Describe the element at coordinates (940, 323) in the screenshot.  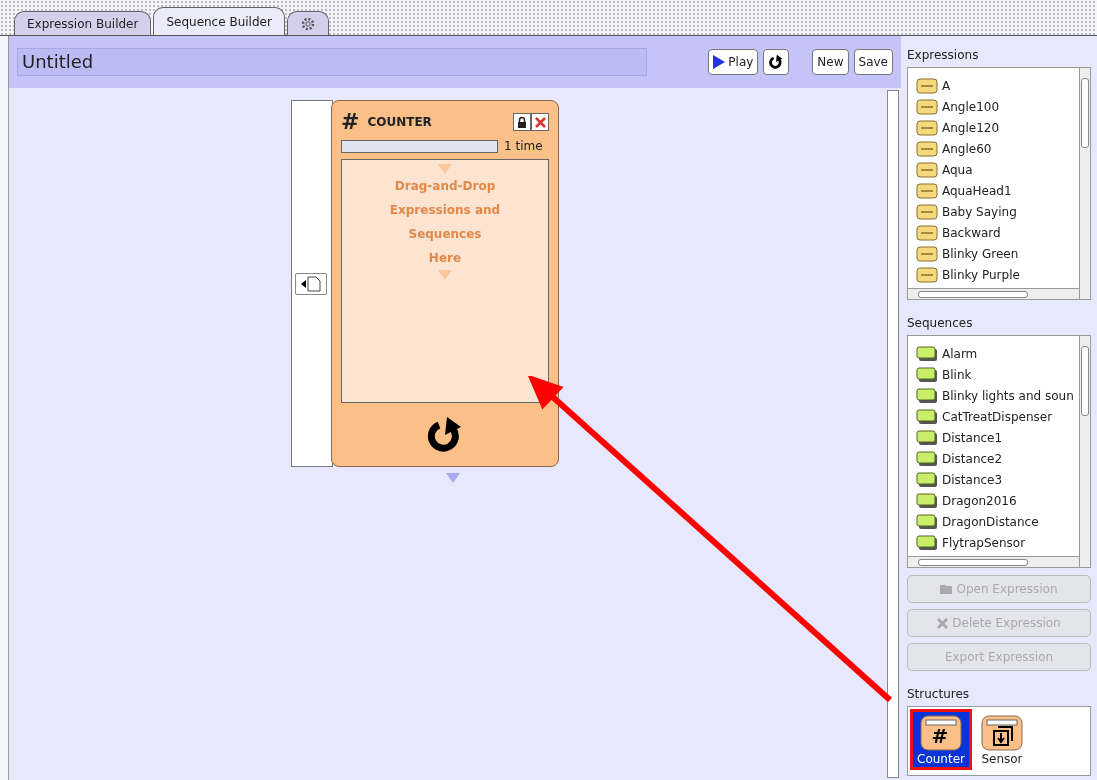
I see `section-label: Sequences` at that location.